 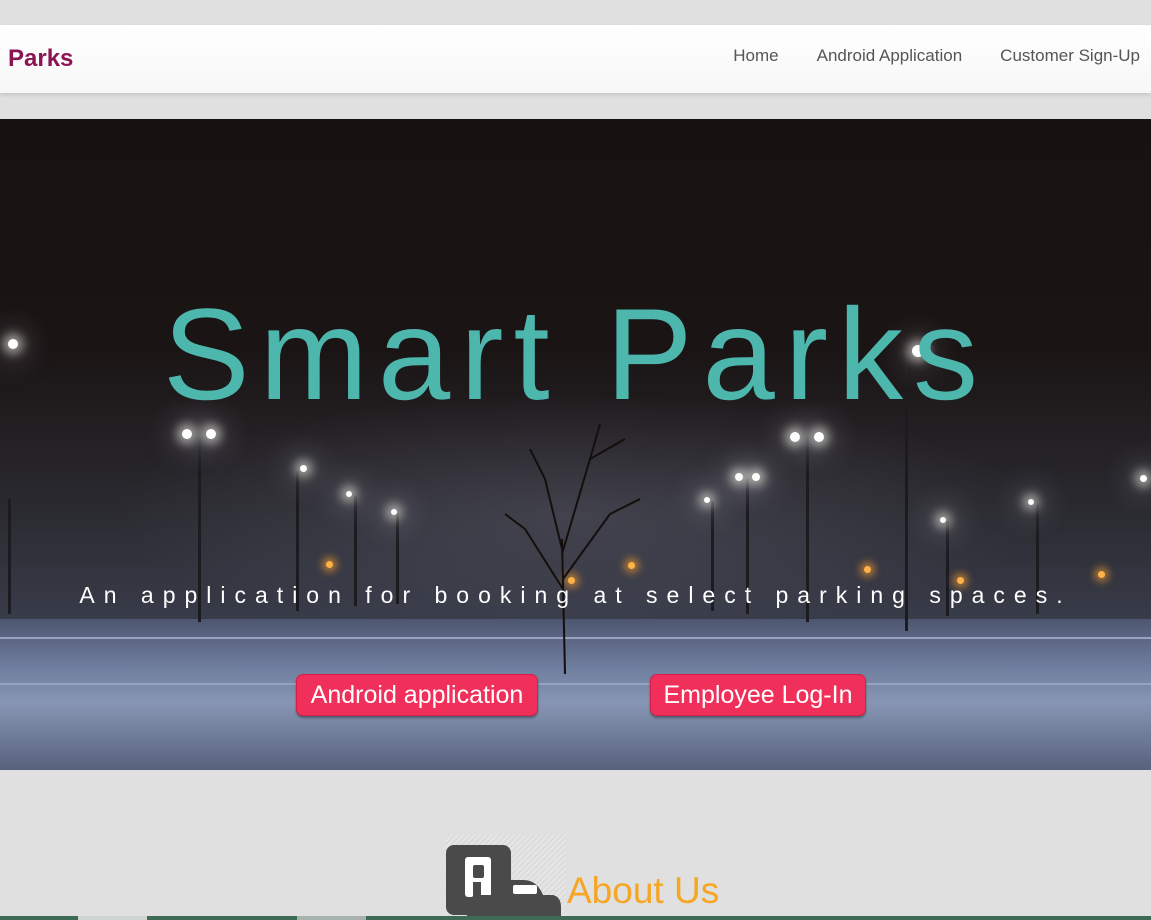 I want to click on scrollbar-thumb, so click(x=112, y=918).